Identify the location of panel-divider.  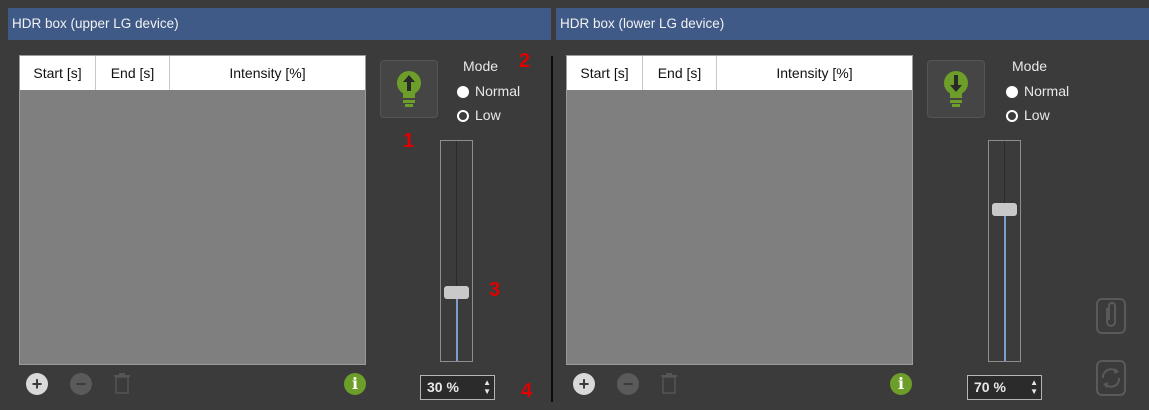
(552, 229).